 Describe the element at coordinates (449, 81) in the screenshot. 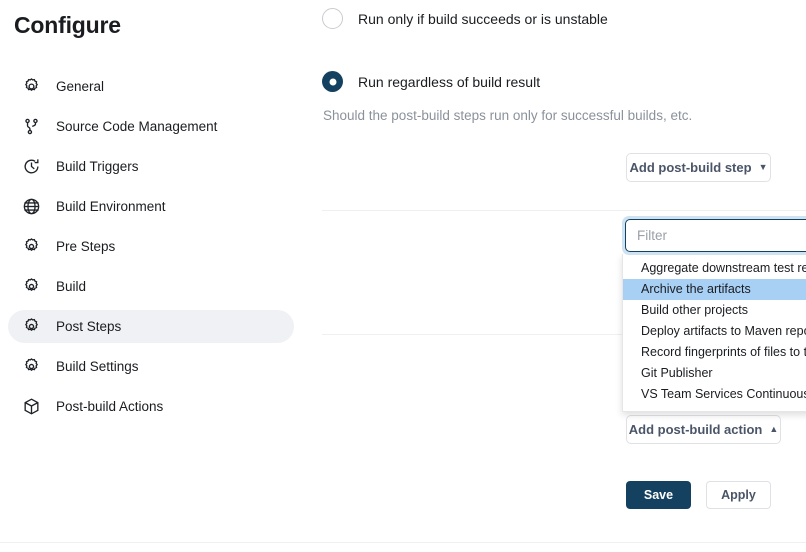

I see `radio-label: Run regardless of build result` at that location.